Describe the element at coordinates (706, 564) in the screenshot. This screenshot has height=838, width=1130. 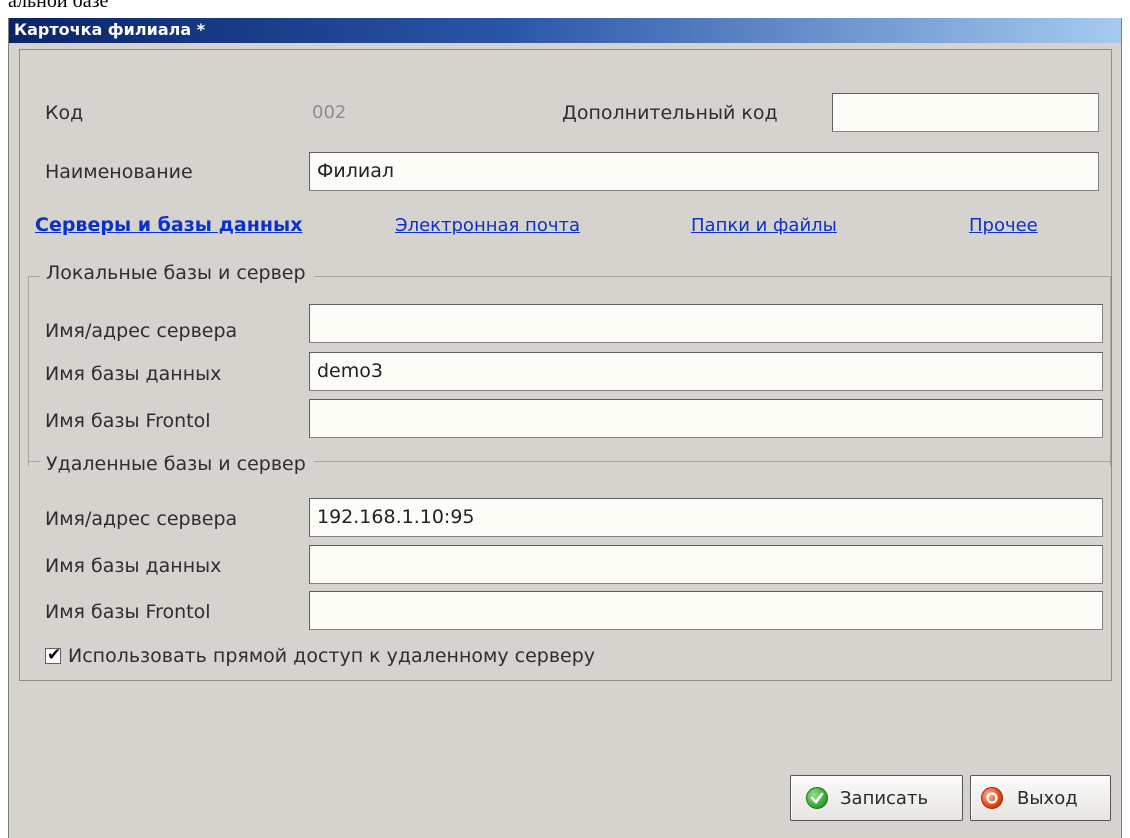
I see `remote-db-field` at that location.